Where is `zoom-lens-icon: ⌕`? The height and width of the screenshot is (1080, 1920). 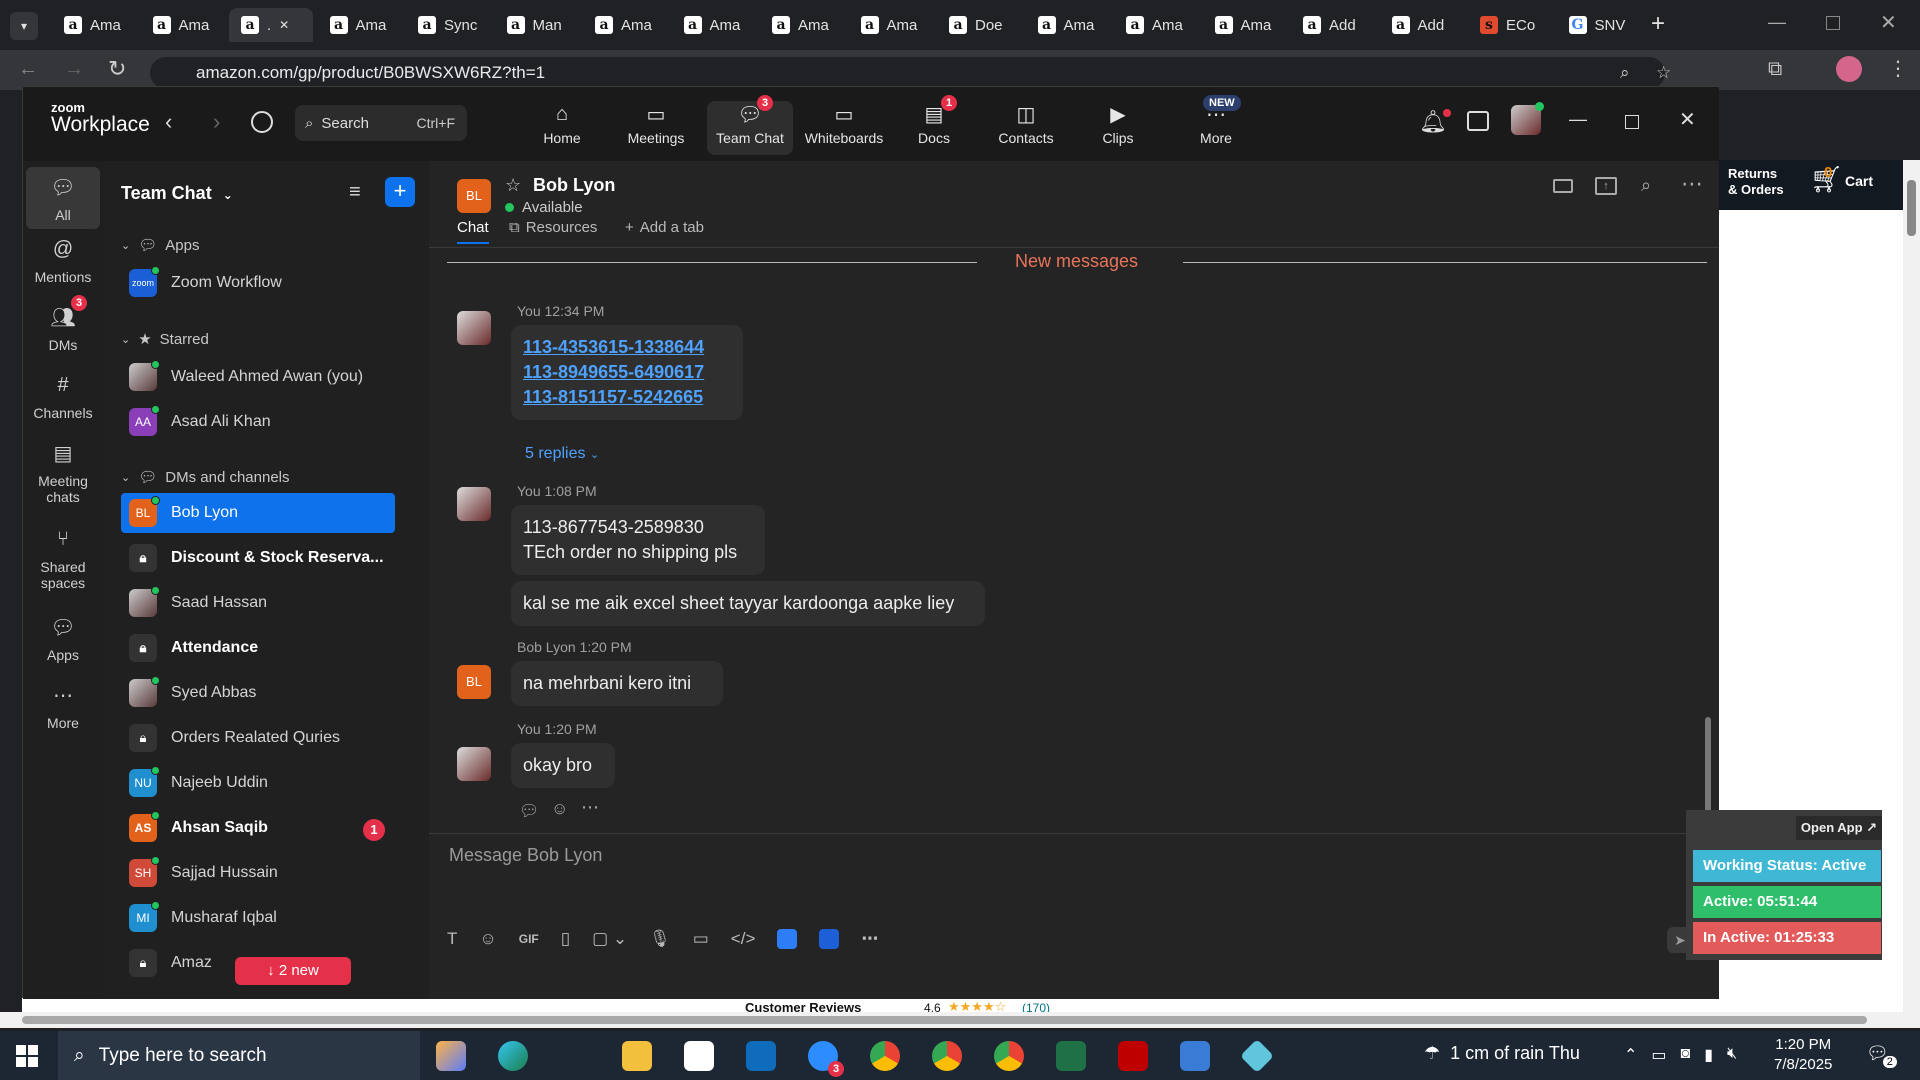 zoom-lens-icon: ⌕ is located at coordinates (1625, 73).